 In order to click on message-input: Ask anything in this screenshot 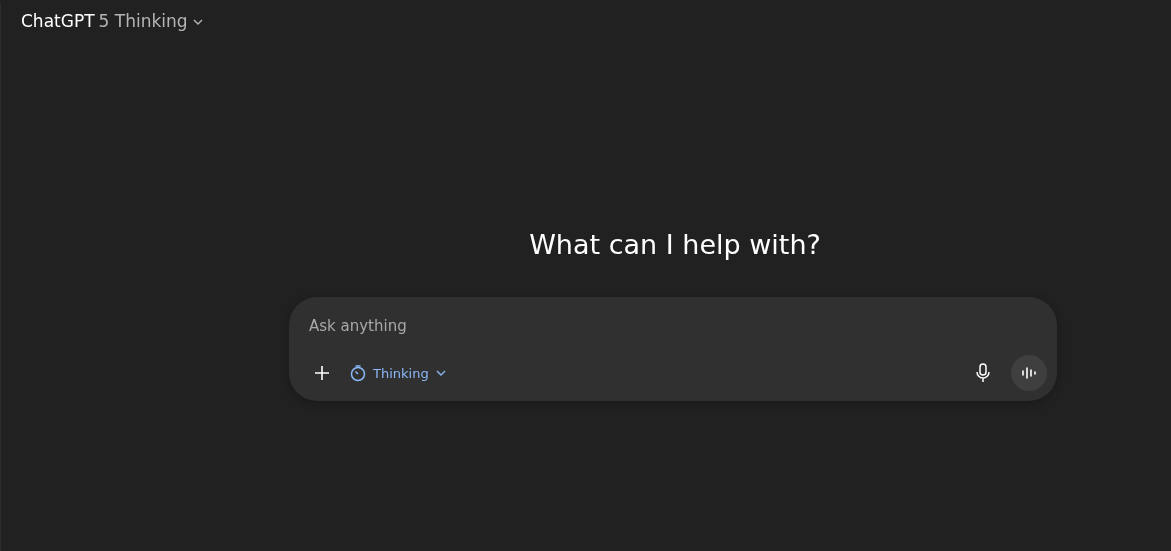, I will do `click(678, 326)`.